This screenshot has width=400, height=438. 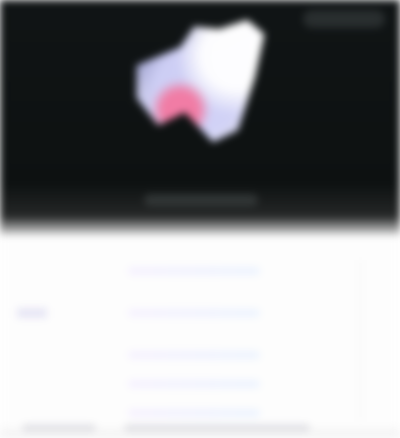 I want to click on blurred-artwork-icon, so click(x=200, y=81).